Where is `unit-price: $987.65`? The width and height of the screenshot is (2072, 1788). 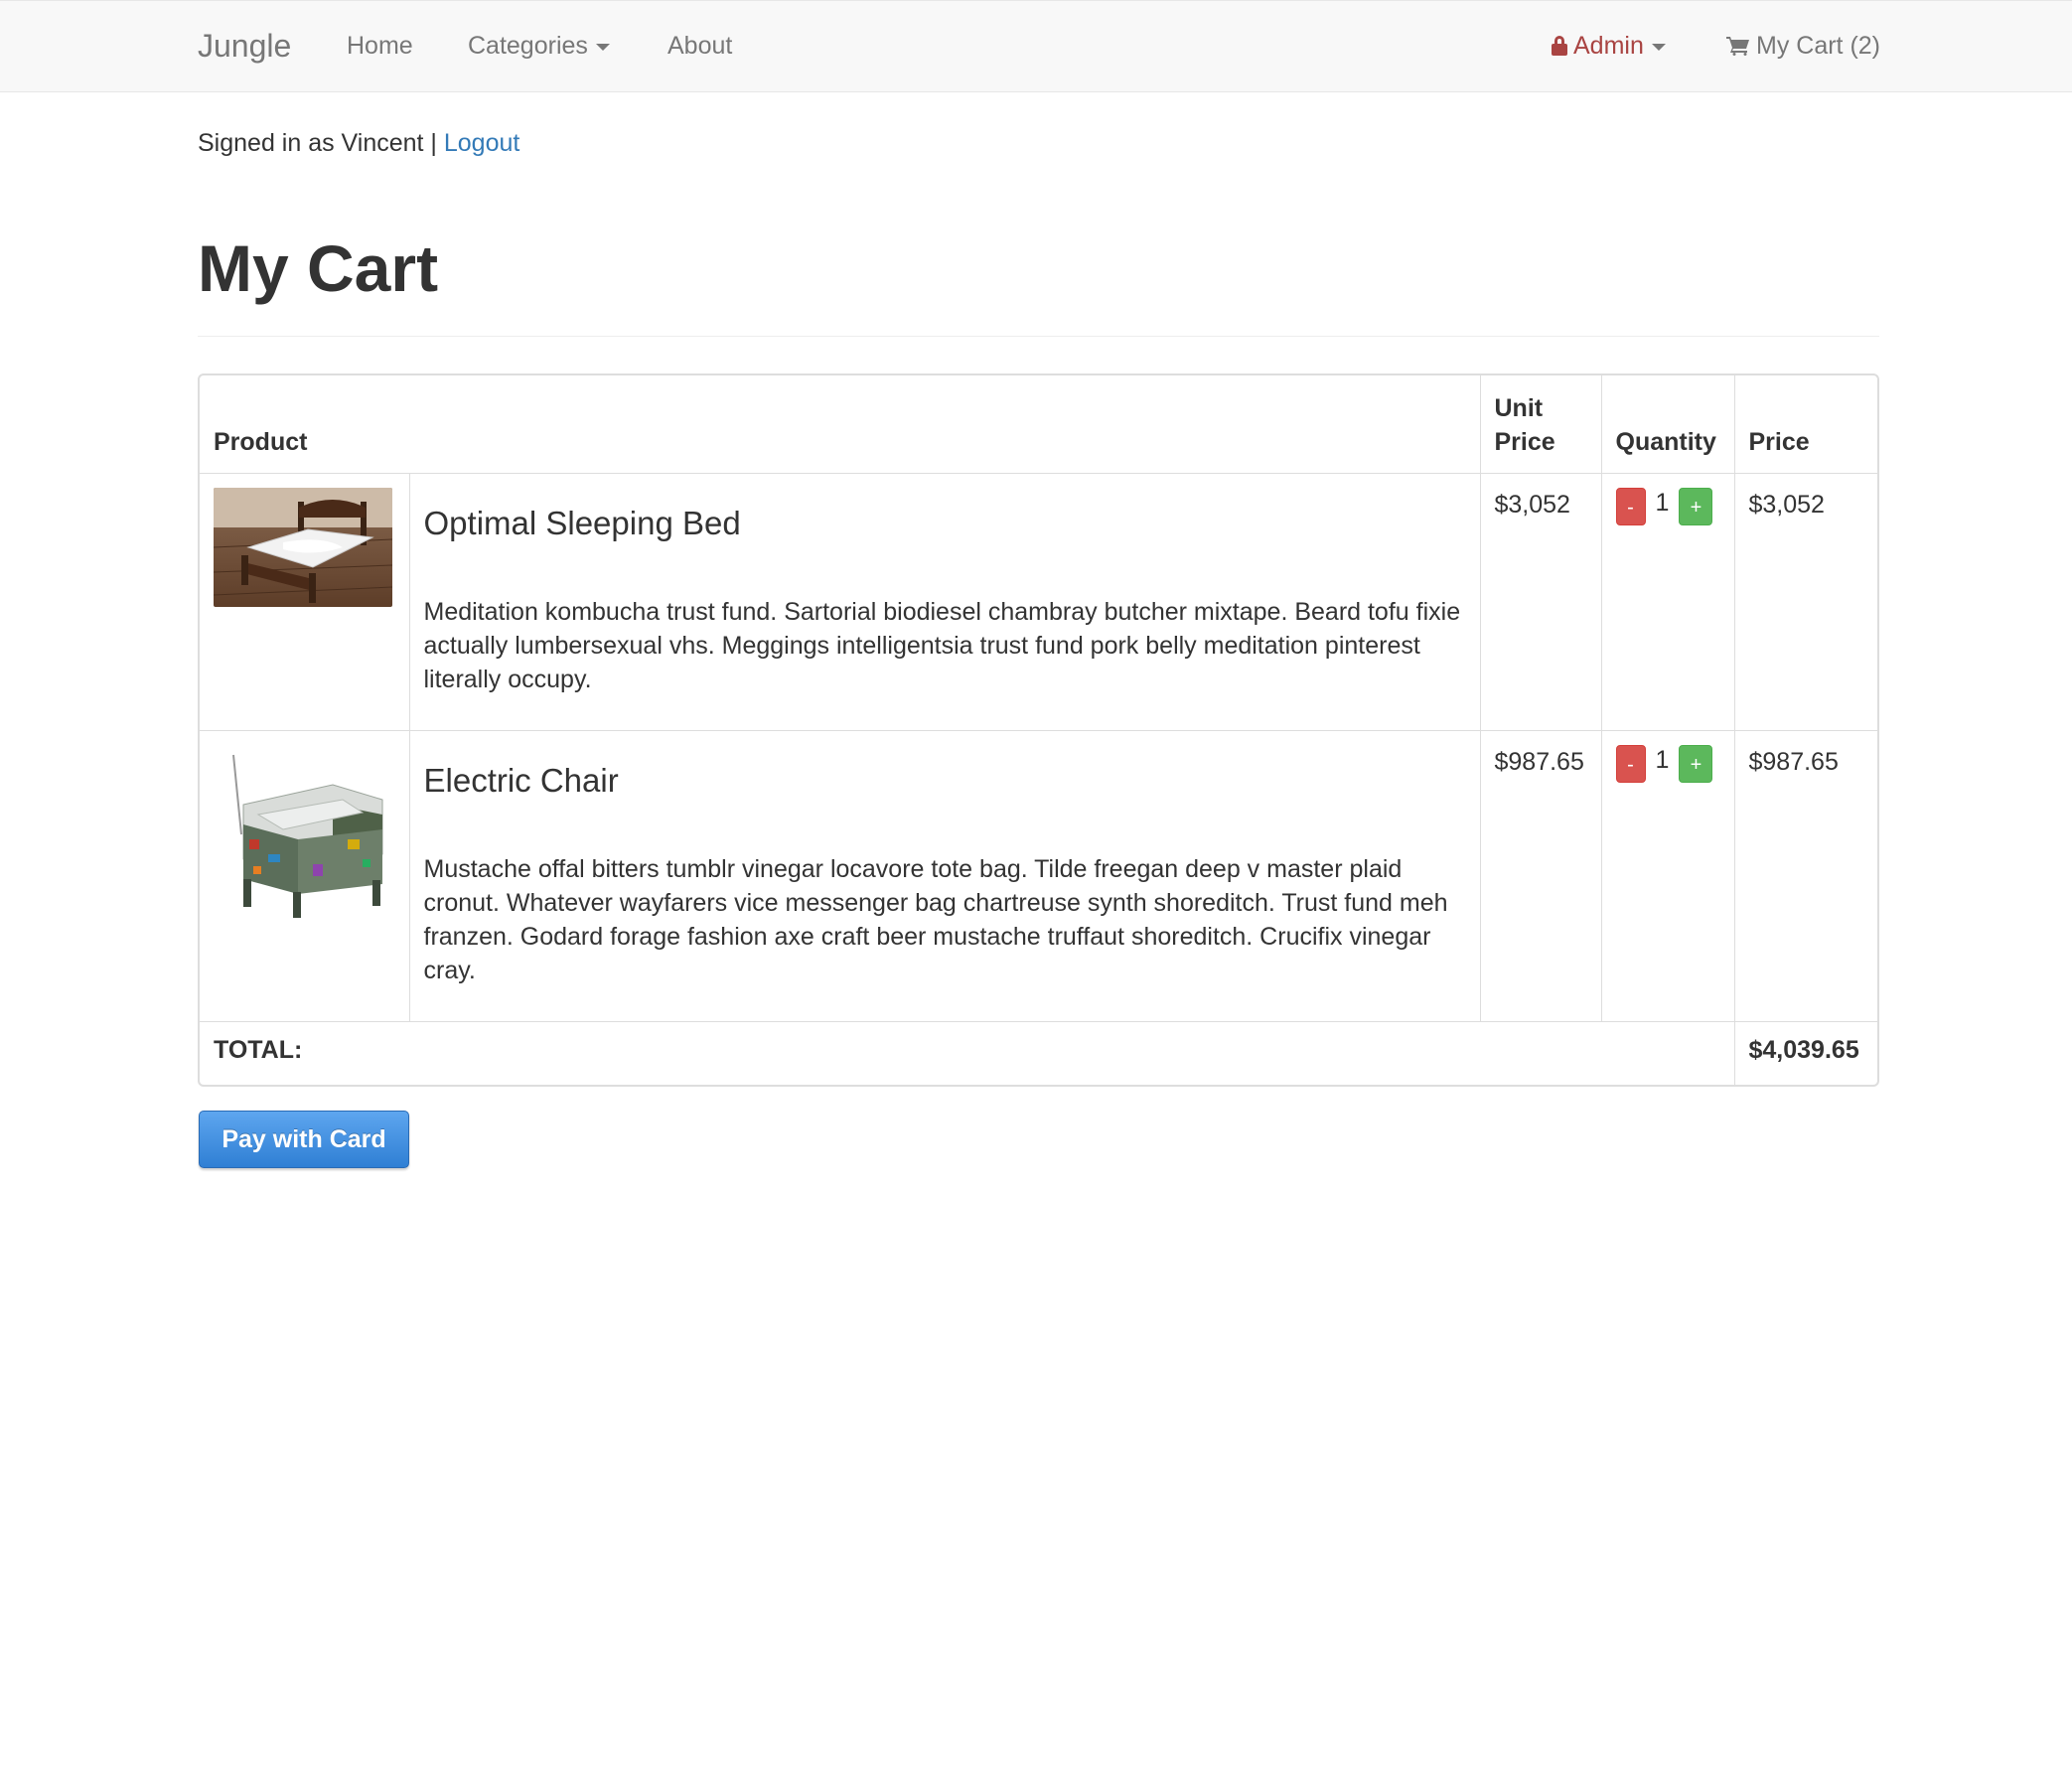 unit-price: $987.65 is located at coordinates (1539, 762).